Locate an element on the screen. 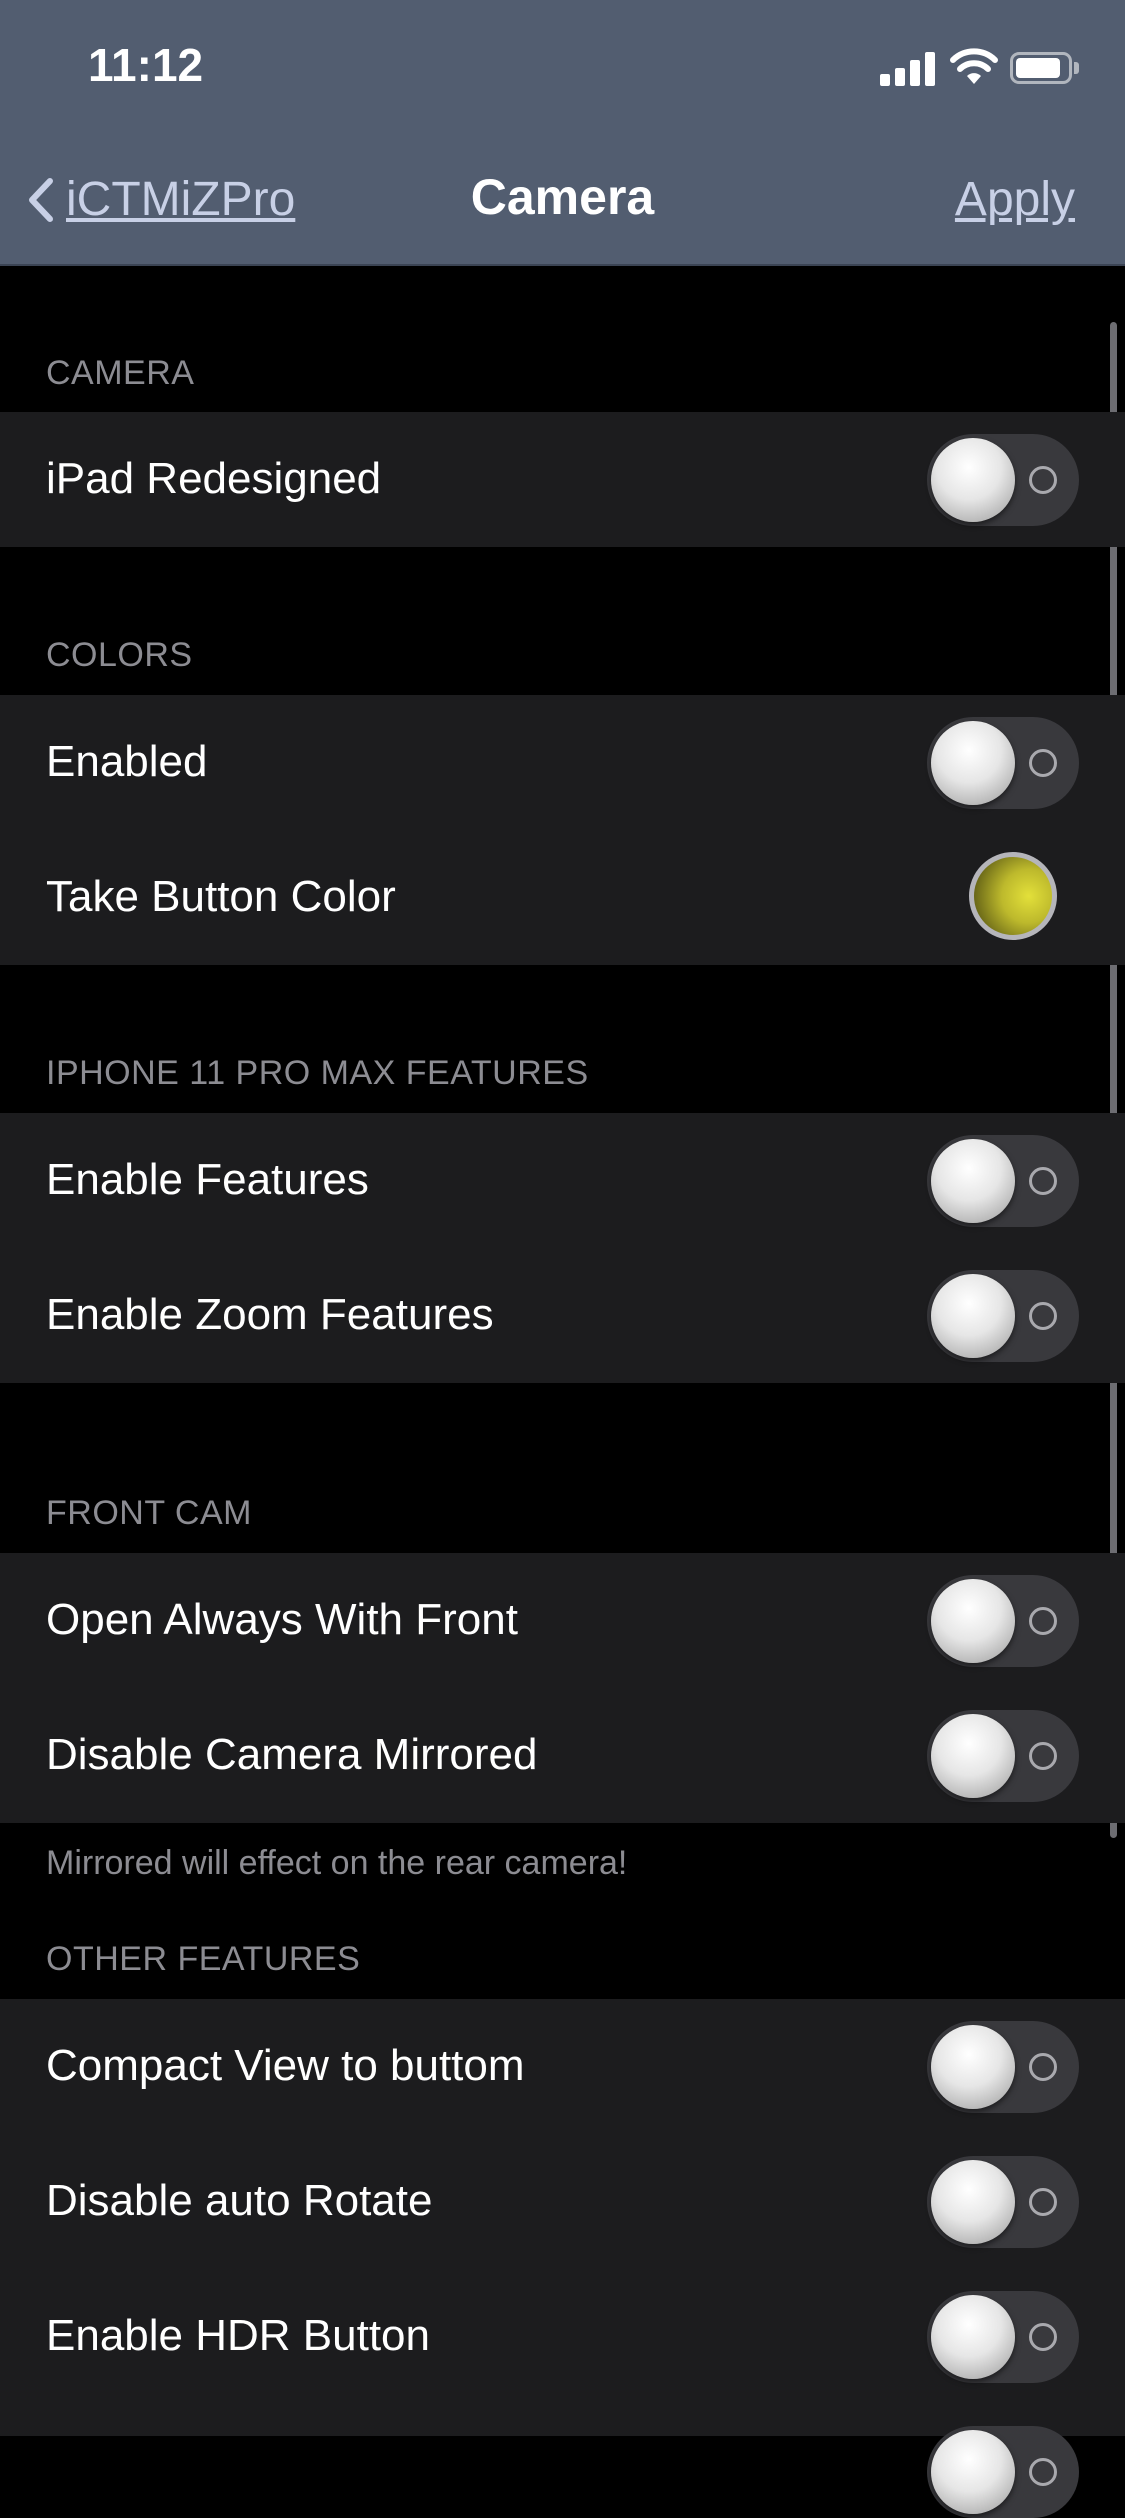 The width and height of the screenshot is (1125, 2518). back-label: iCTMiZPro is located at coordinates (180, 199).